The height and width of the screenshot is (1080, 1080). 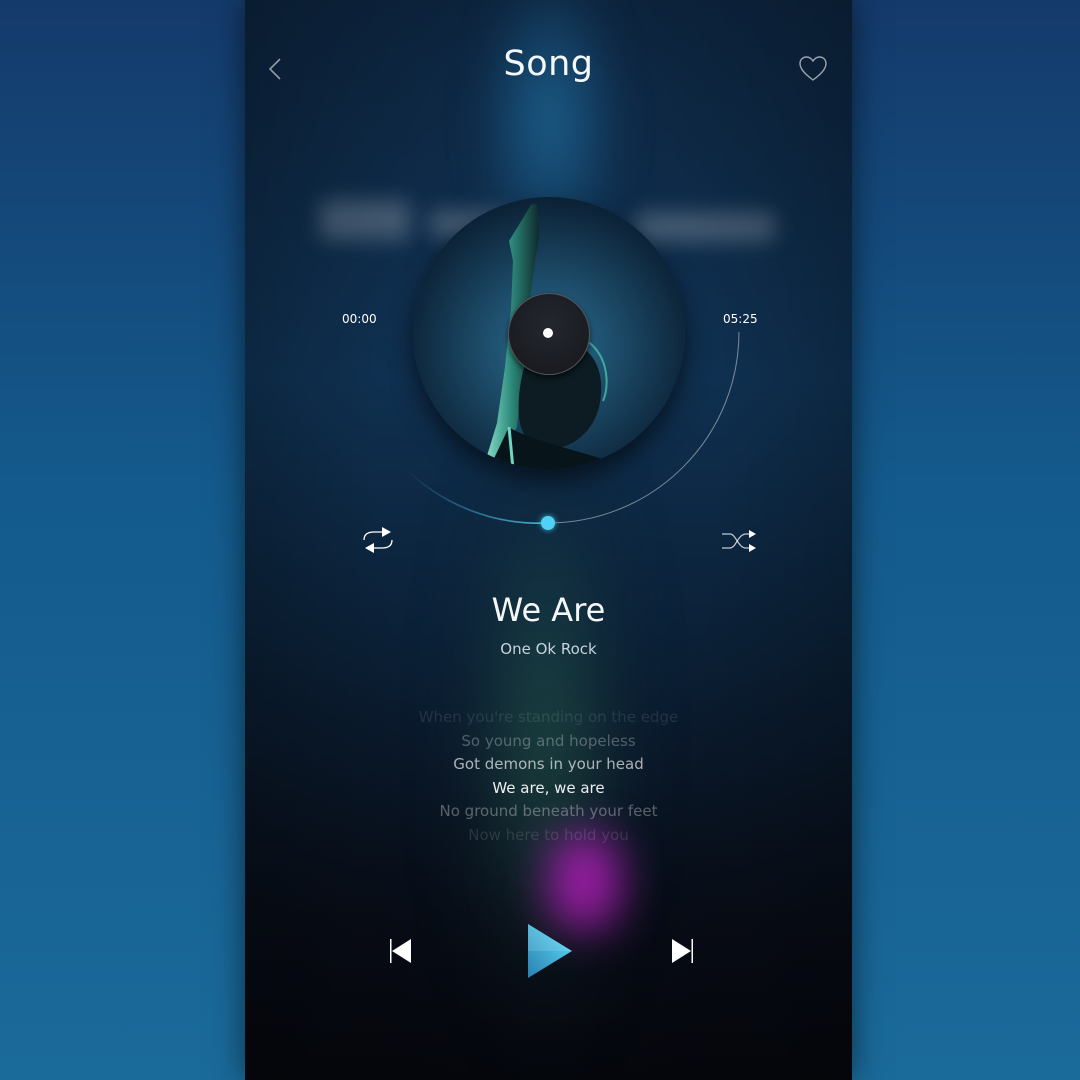 What do you see at coordinates (548, 740) in the screenshot?
I see `lyric-line: So young and hopeless` at bounding box center [548, 740].